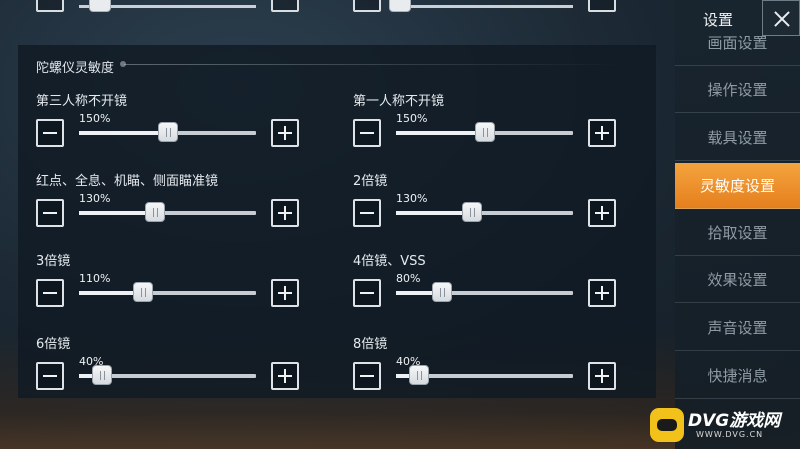 The image size is (800, 449). I want to click on slider-setting: 8倍镜 40%, so click(503, 368).